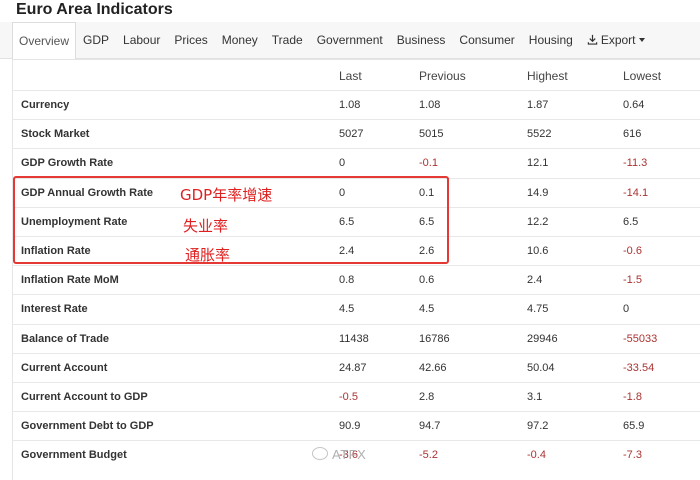 This screenshot has width=700, height=480. Describe the element at coordinates (427, 309) in the screenshot. I see `cell-previous: 4.5` at that location.